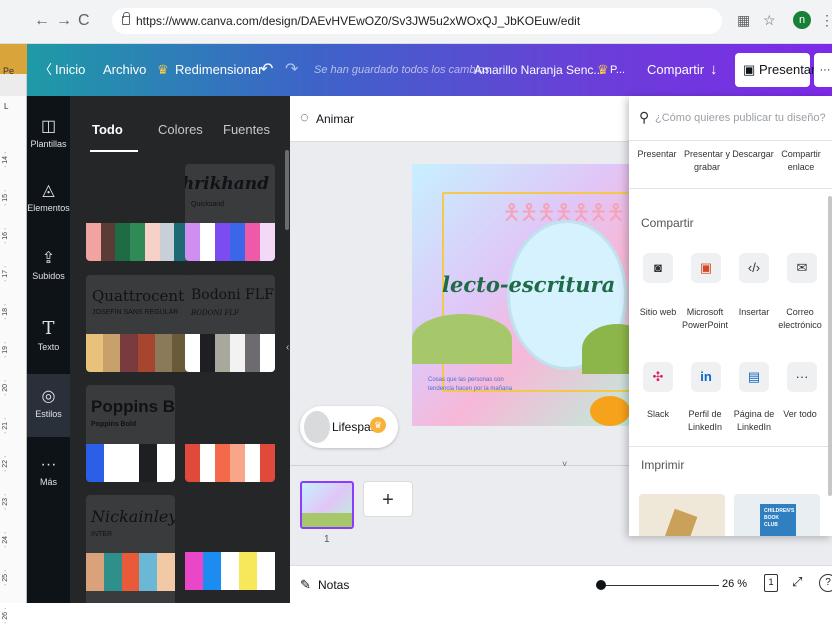 The height and width of the screenshot is (624, 832). I want to click on slack-label: Slack, so click(657, 414).